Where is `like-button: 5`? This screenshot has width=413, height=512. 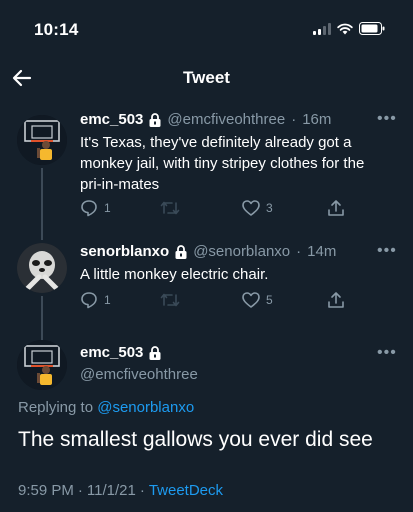
like-button: 5 is located at coordinates (284, 300).